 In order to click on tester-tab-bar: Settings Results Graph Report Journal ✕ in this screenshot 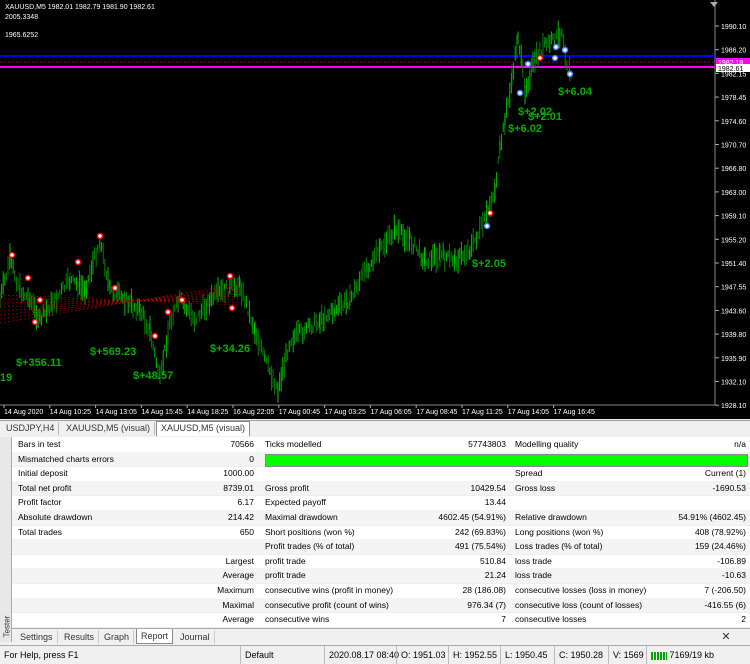, I will do `click(381, 636)`.